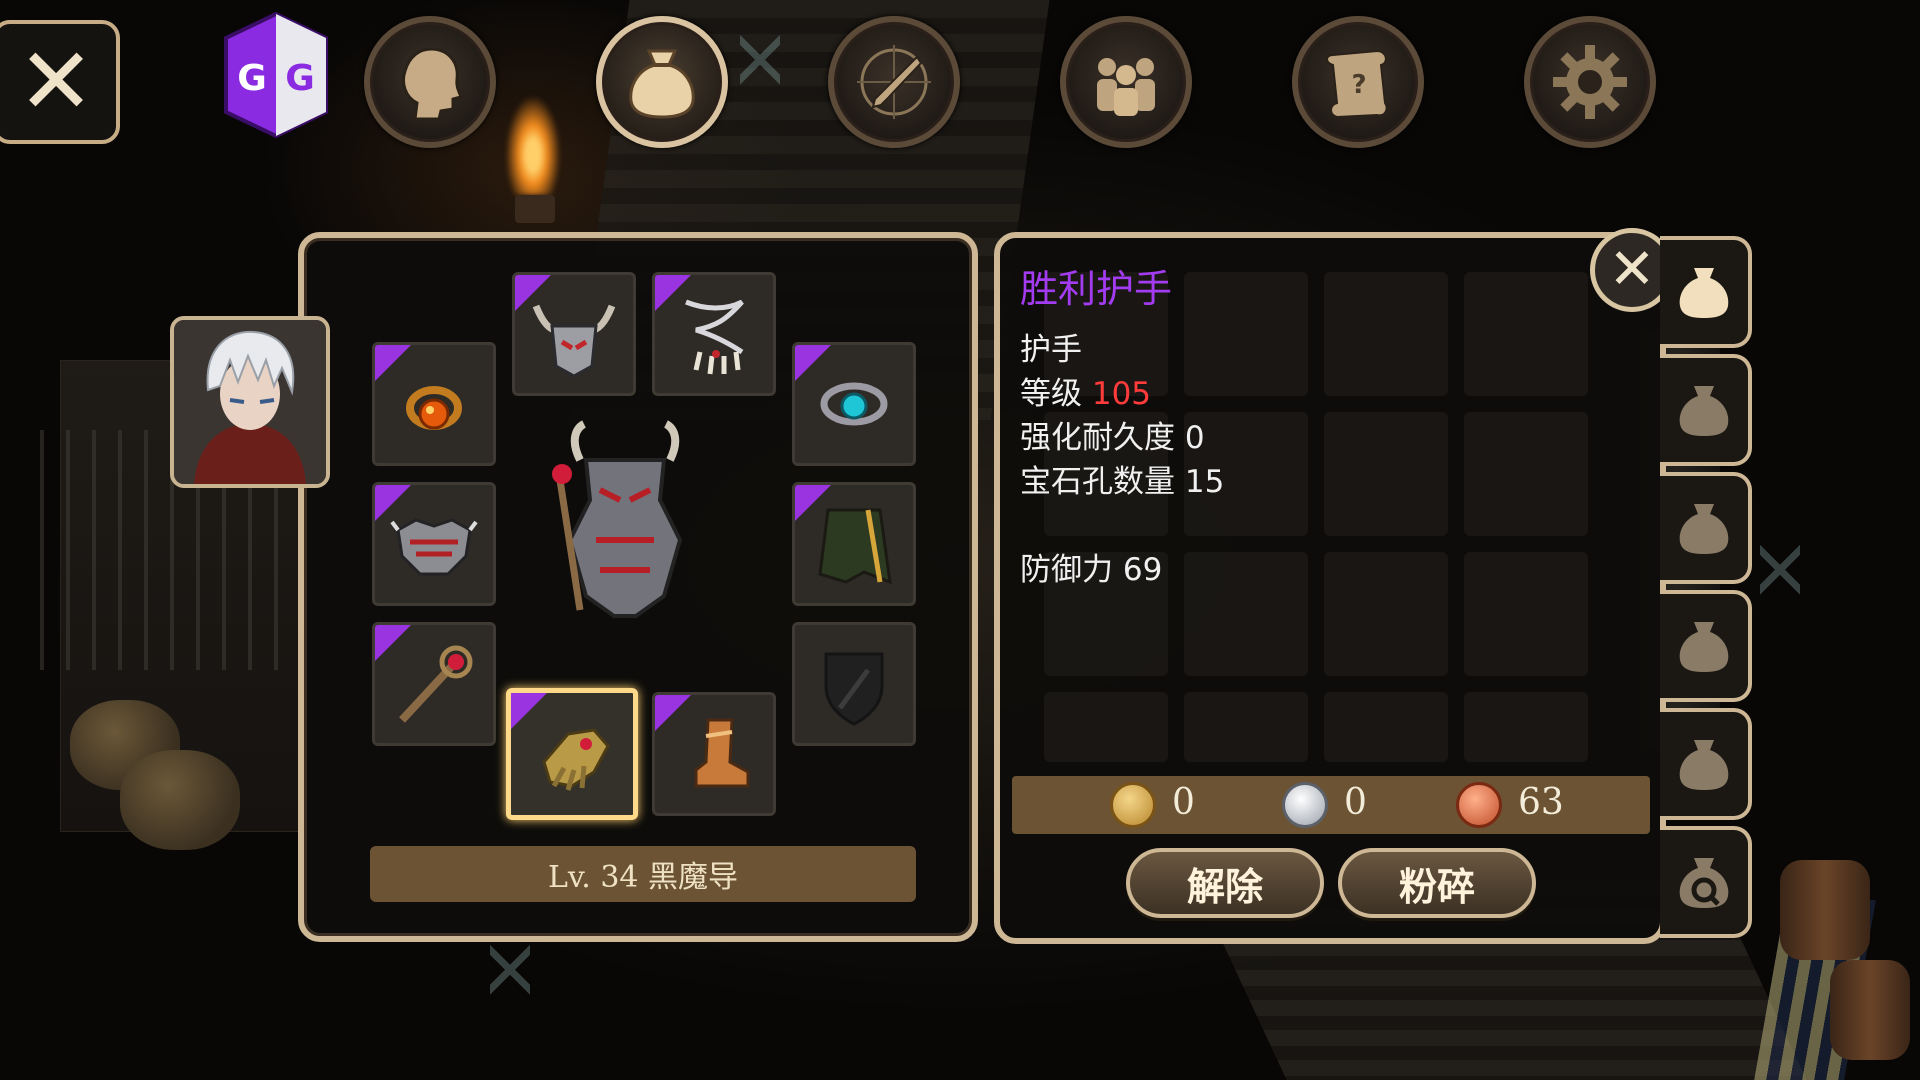  I want to click on silver-coin-icon, so click(1305, 805).